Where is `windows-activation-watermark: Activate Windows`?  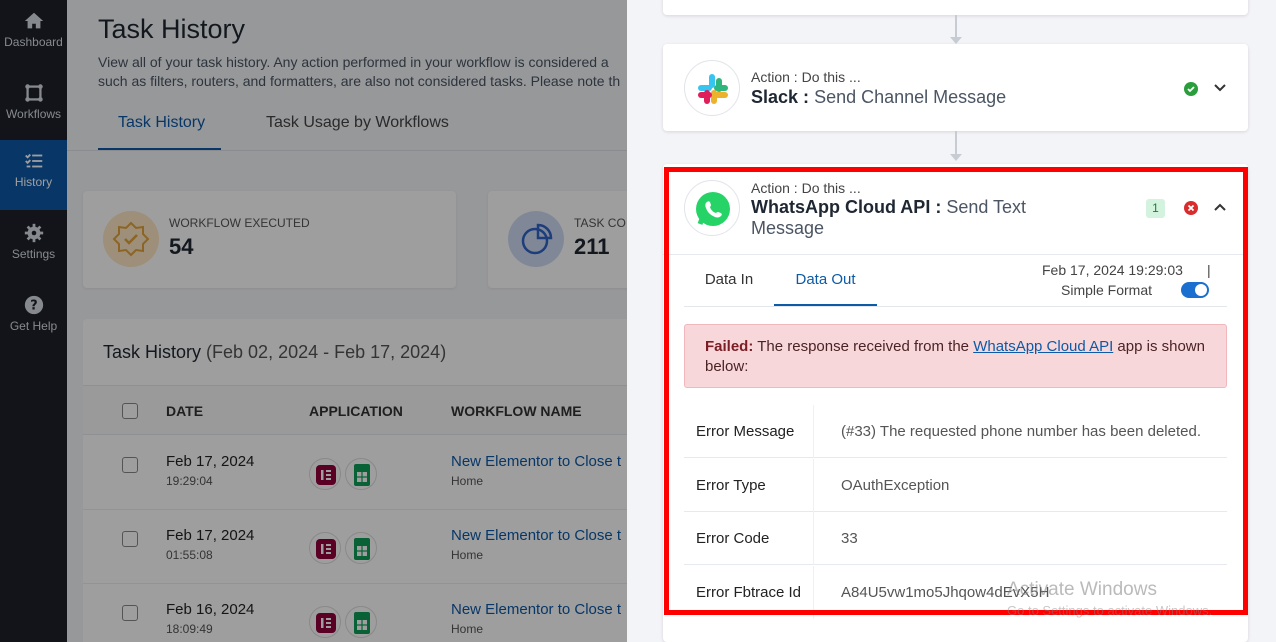
windows-activation-watermark: Activate Windows is located at coordinates (1082, 589).